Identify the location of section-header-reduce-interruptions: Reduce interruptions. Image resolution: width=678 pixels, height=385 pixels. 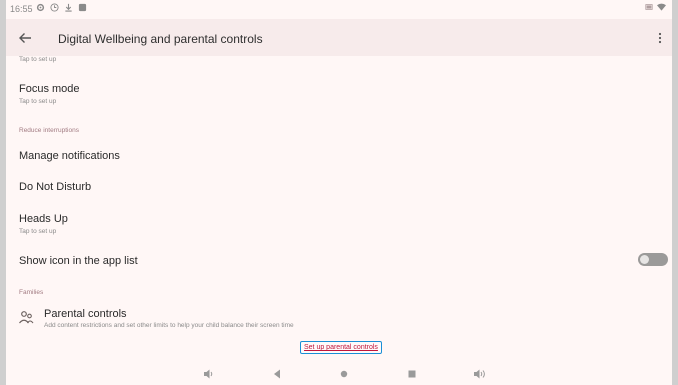
(49, 130).